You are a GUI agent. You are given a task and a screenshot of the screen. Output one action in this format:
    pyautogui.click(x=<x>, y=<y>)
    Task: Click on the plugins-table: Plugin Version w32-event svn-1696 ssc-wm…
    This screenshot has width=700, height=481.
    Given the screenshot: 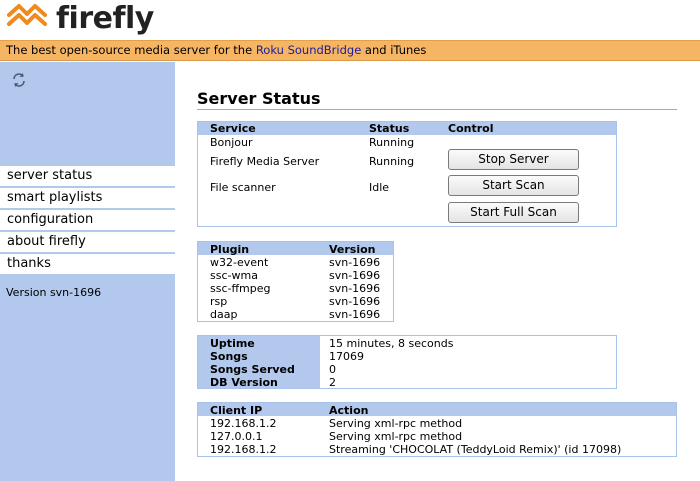 What is the action you would take?
    pyautogui.click(x=295, y=281)
    